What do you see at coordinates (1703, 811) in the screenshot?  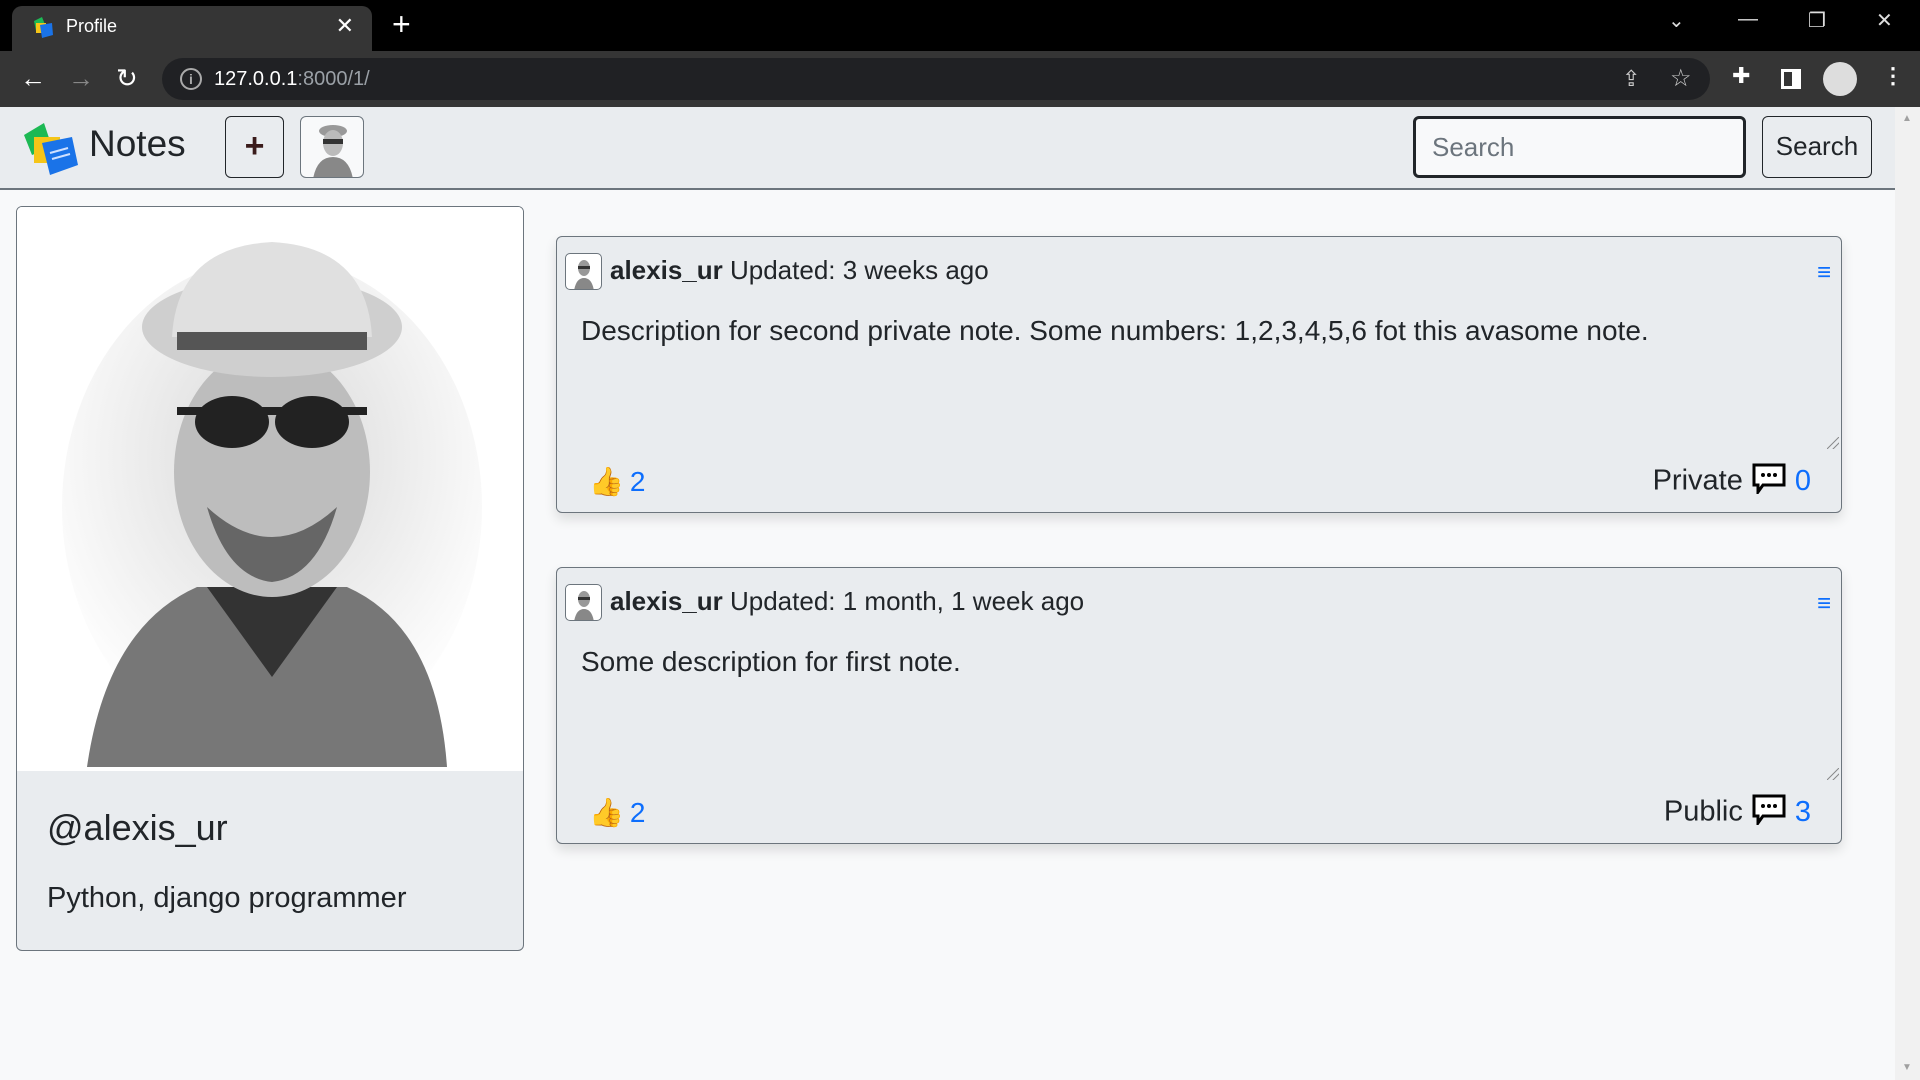 I see `note-visibility: Public` at bounding box center [1703, 811].